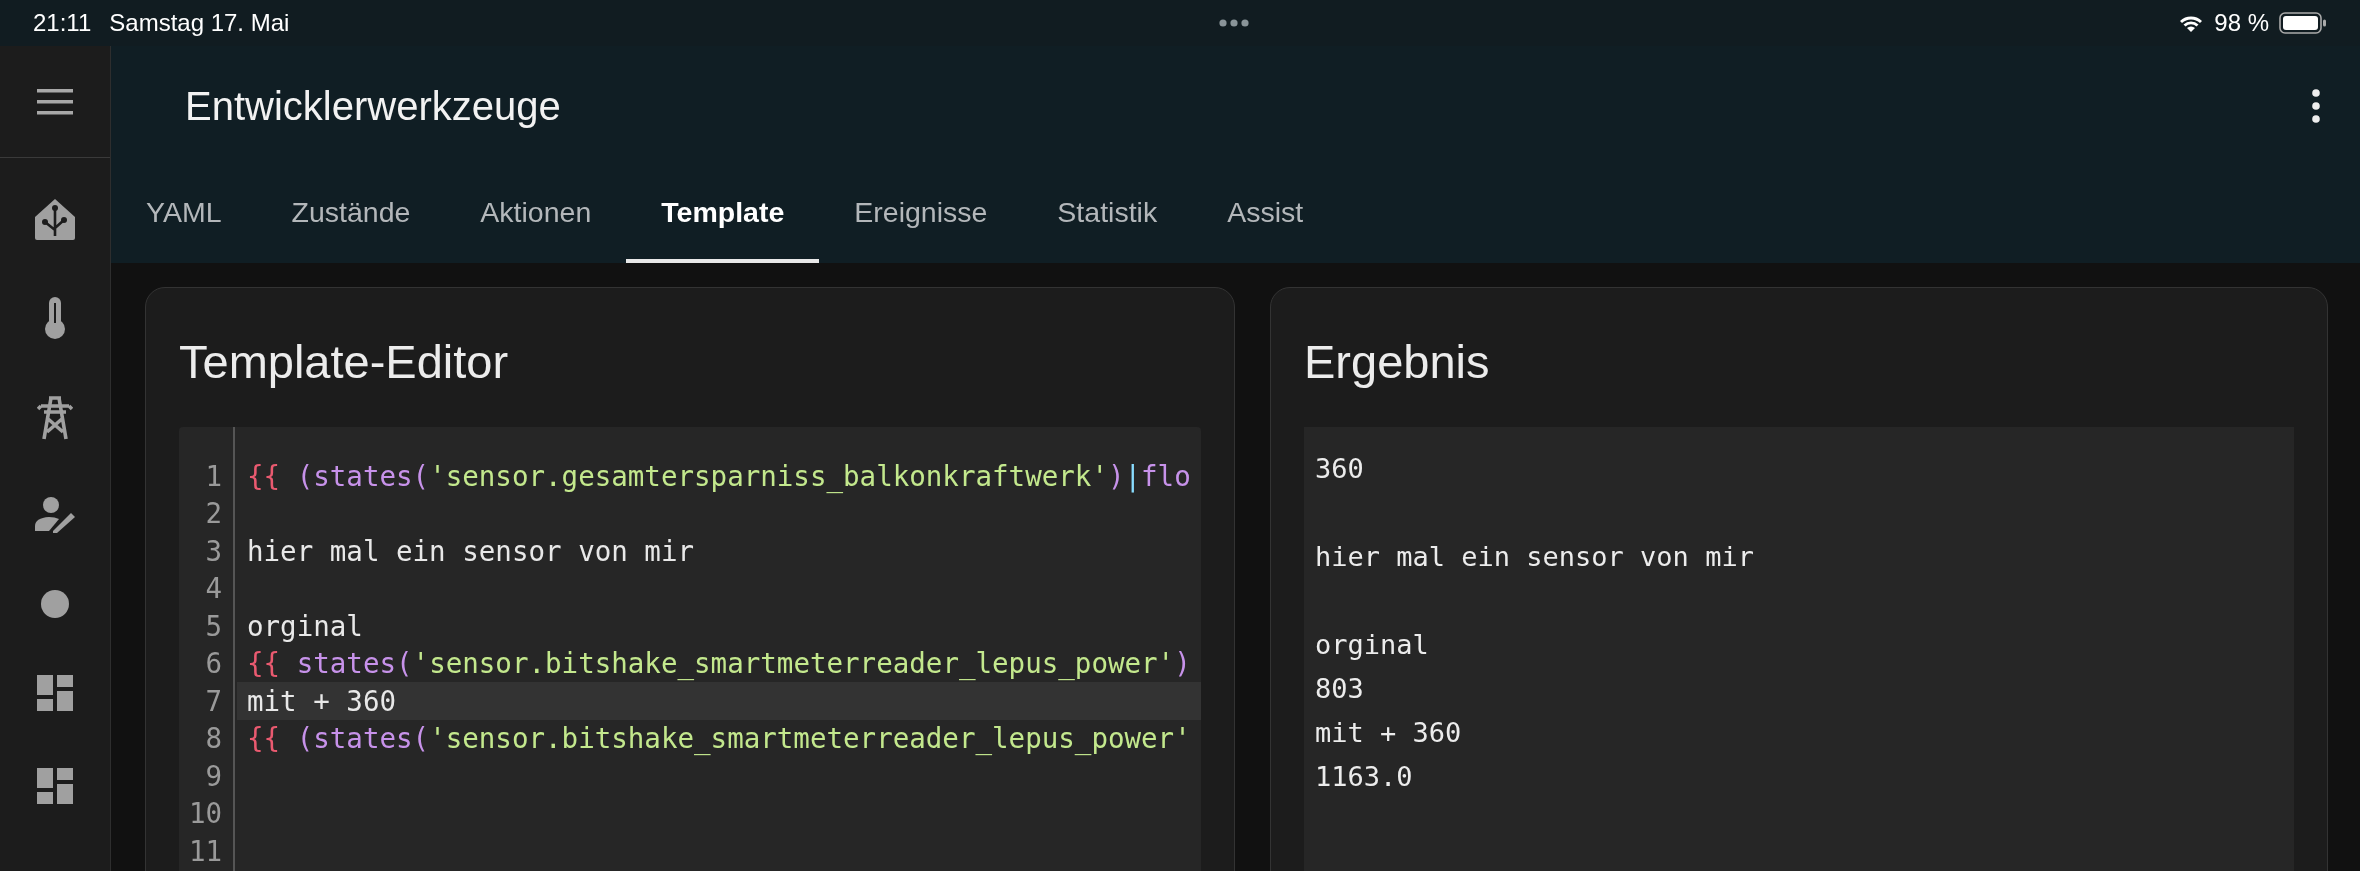  Describe the element at coordinates (1397, 362) in the screenshot. I see `card-title: Ergebnis` at that location.